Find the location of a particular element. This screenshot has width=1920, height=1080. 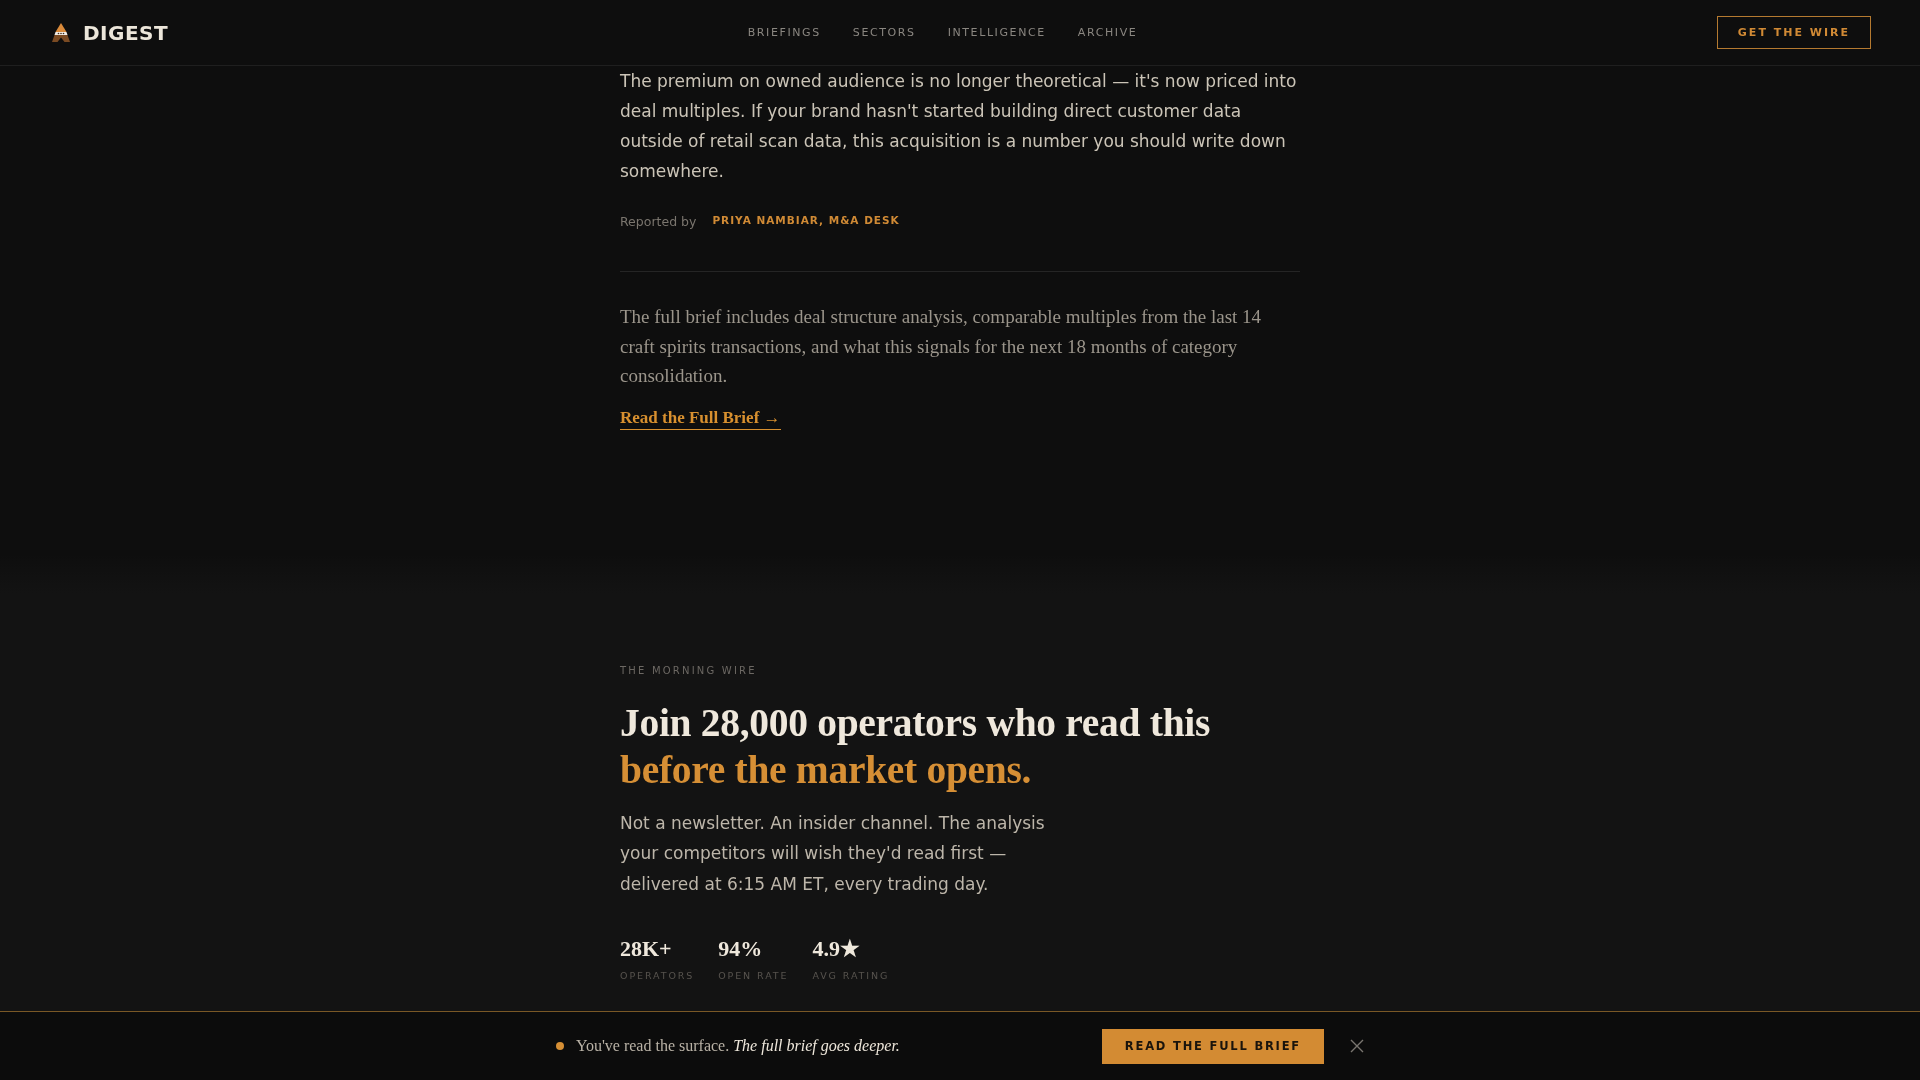

stat-label: AVG RATING is located at coordinates (851, 976).